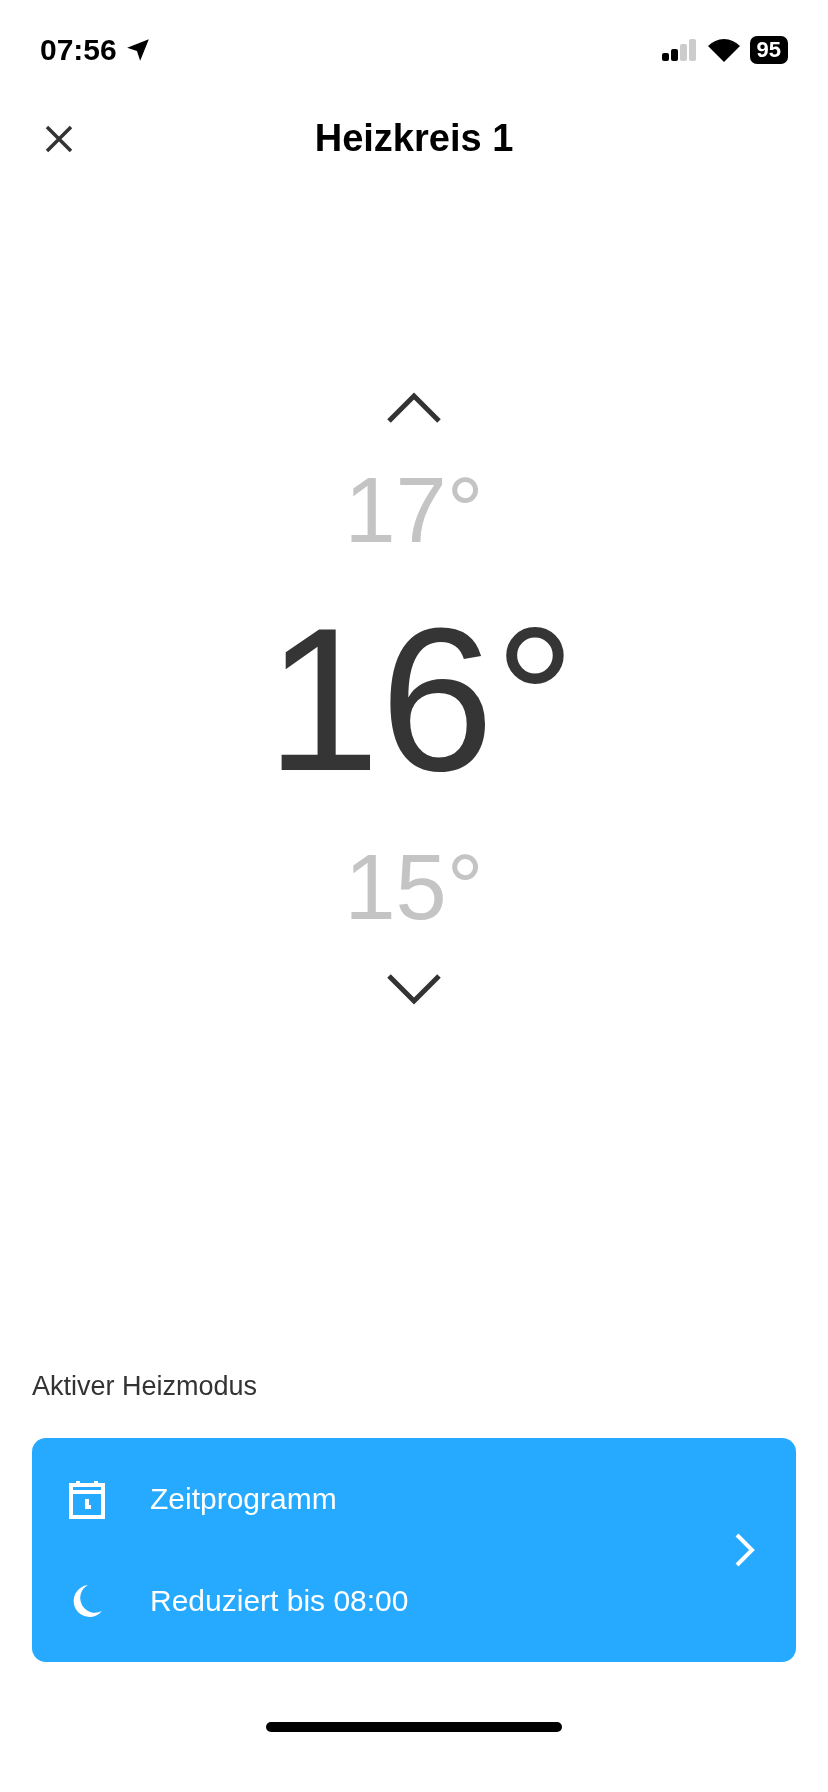 The height and width of the screenshot is (1792, 828). Describe the element at coordinates (243, 1499) in the screenshot. I see `mode-text: Zeitprogramm` at that location.